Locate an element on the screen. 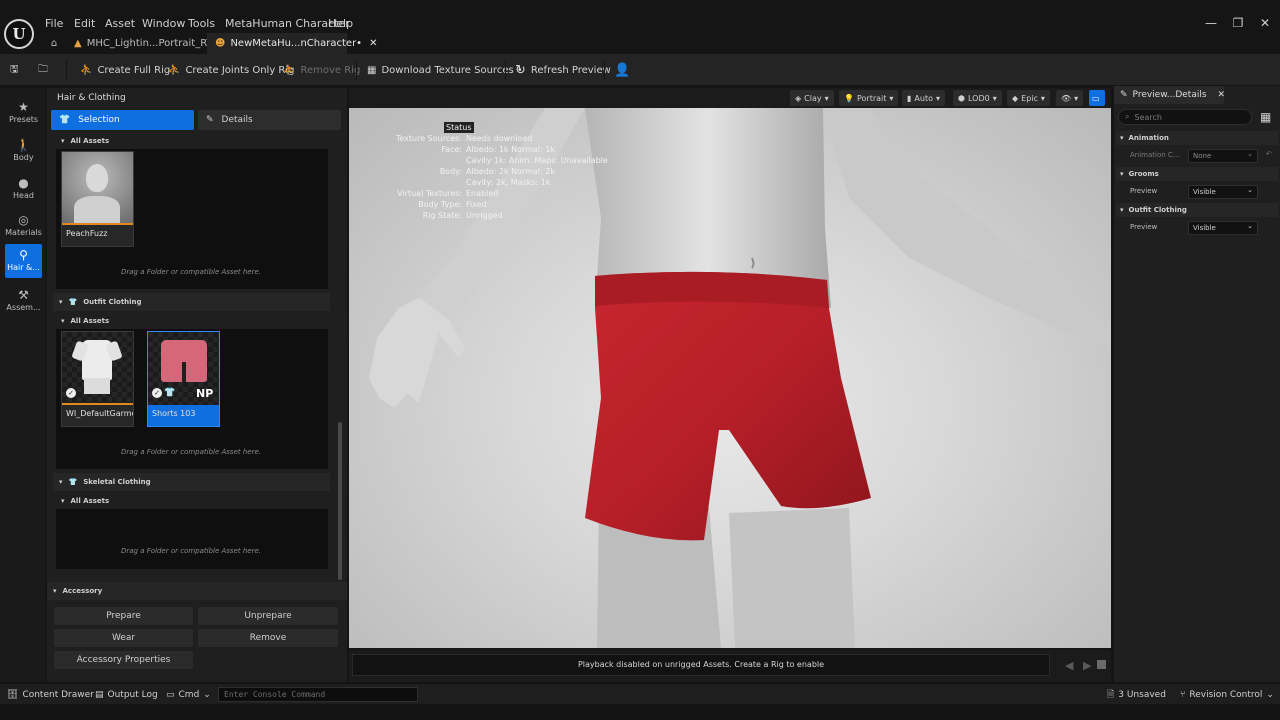 This screenshot has height=720, width=1280. create-joints-only-rig-button: ⛹ Create Joints Only Rig is located at coordinates (231, 70).